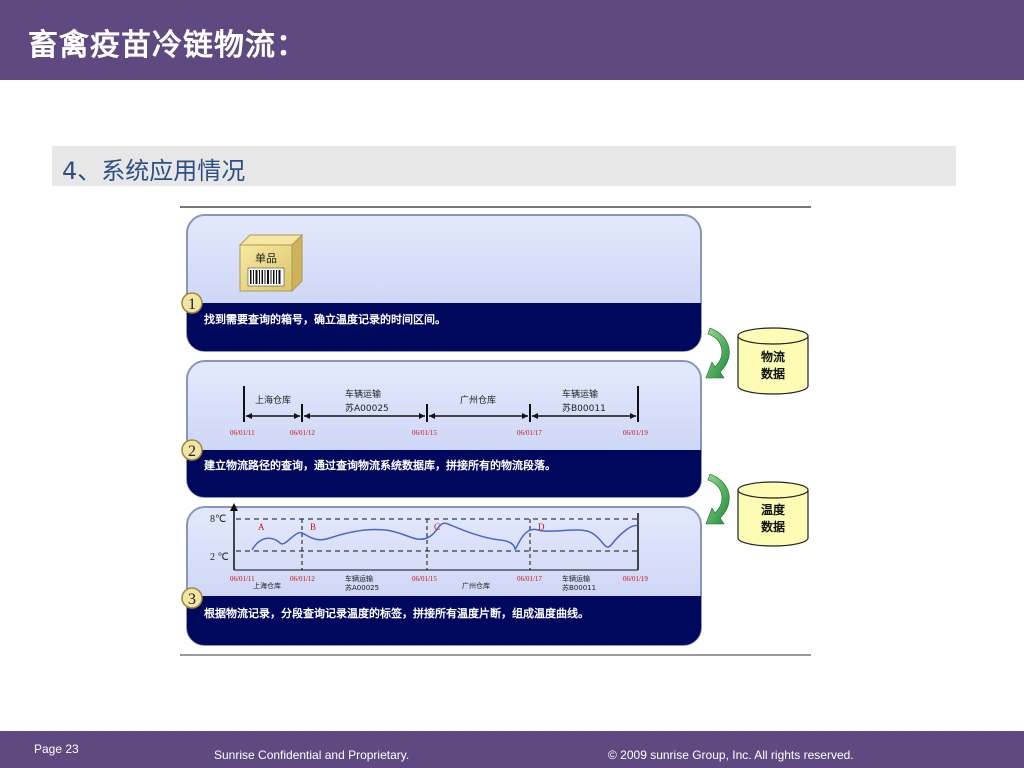 This screenshot has width=1024, height=768. Describe the element at coordinates (444, 473) in the screenshot. I see `panel-2-caption-bar` at that location.